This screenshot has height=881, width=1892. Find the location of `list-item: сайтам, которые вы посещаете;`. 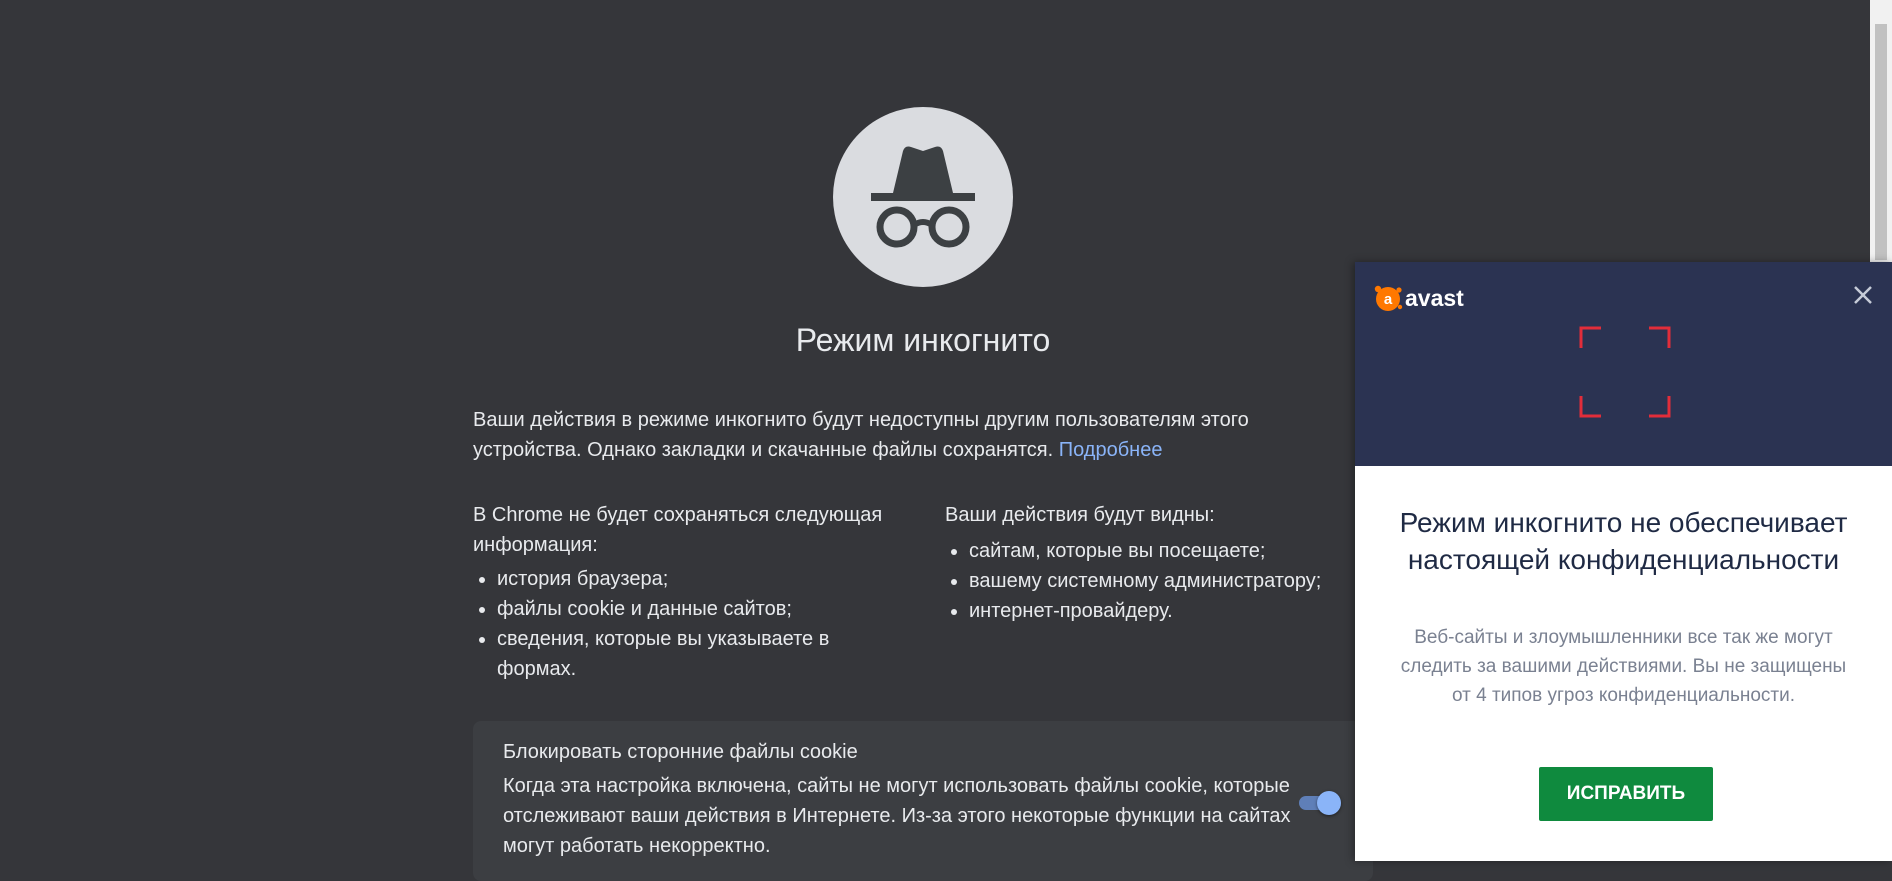

list-item: сайтам, которые вы посещаете; is located at coordinates (1167, 551).